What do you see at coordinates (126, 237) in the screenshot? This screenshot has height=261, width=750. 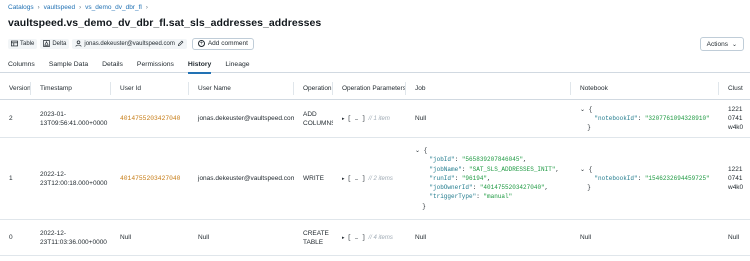 I see `cell-user-id: Null` at bounding box center [126, 237].